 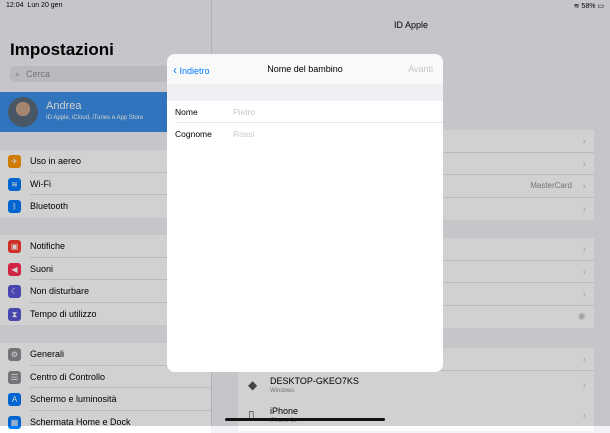 I want to click on sheet-header: ‹ Indietro Nome del bambino Avanti, so click(x=305, y=69).